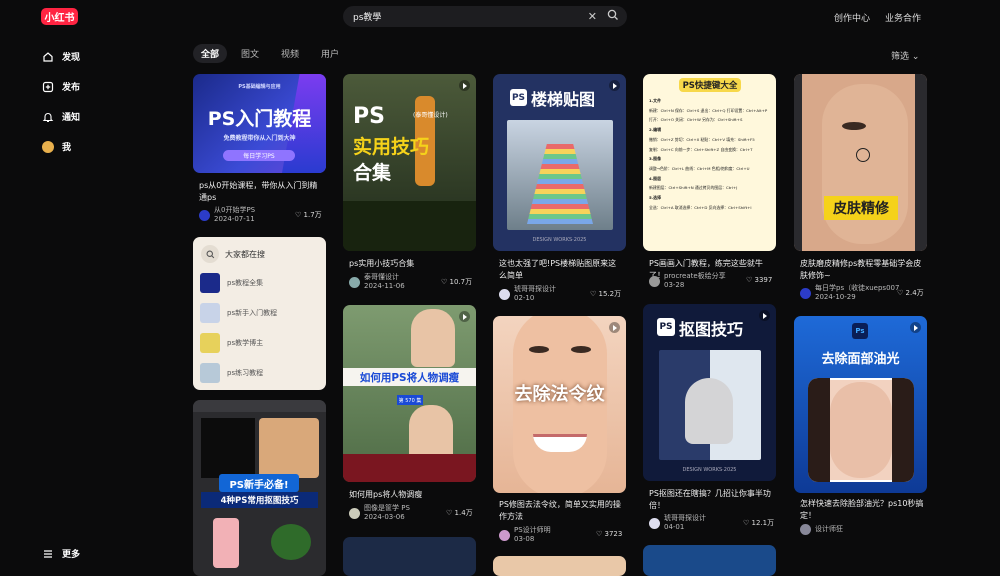  I want to click on card-title: PS抠图还在瞎搞？几招让你事半功倍！, so click(711, 500).